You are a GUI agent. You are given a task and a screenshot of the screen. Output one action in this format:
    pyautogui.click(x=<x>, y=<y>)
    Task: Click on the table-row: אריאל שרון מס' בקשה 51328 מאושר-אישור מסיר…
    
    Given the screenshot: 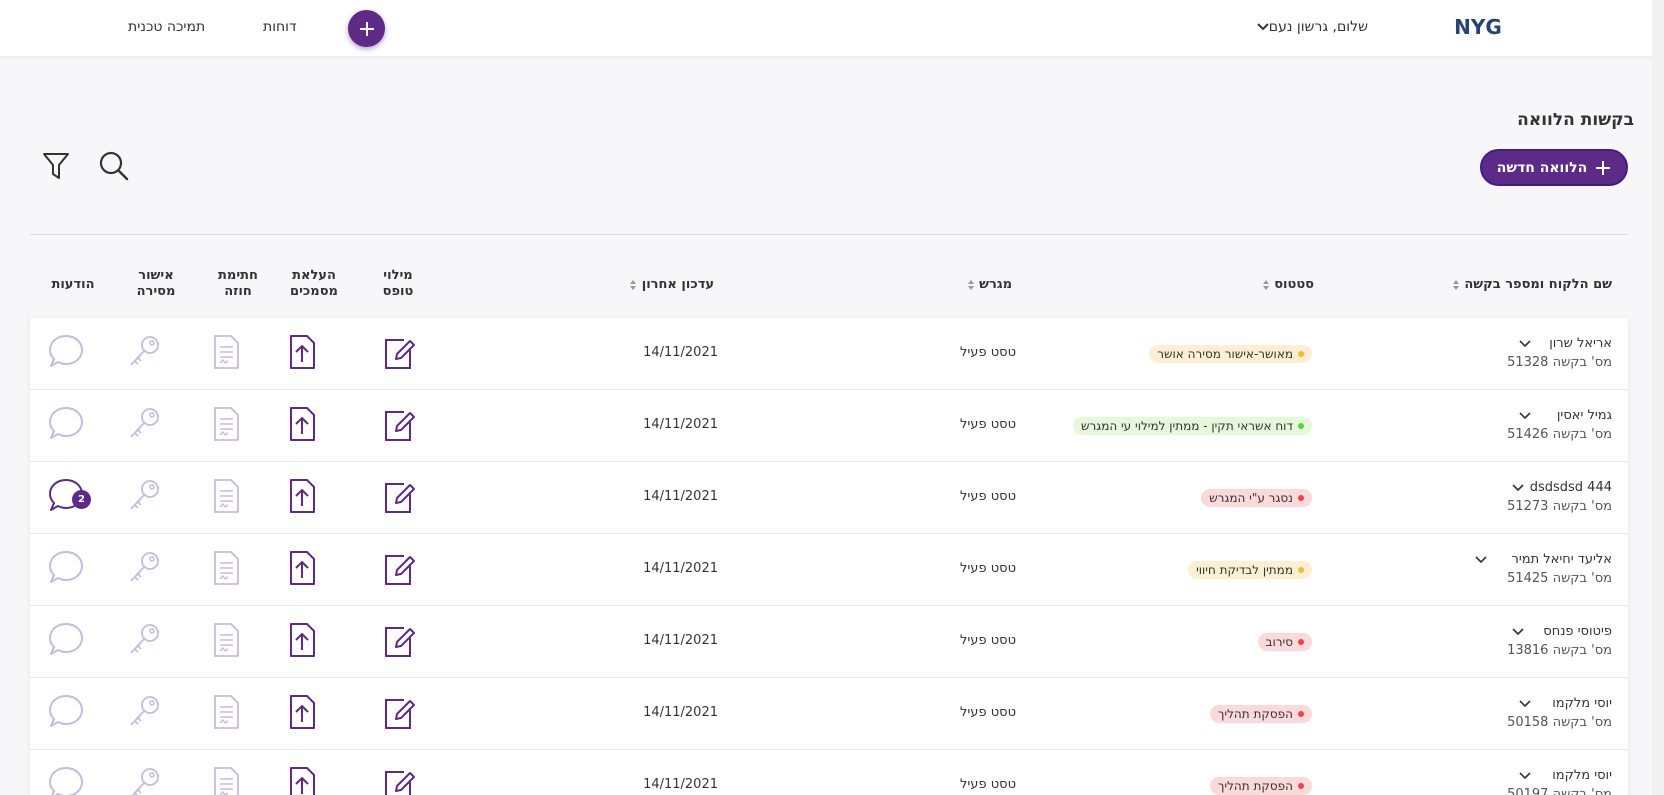 What is the action you would take?
    pyautogui.click(x=829, y=354)
    